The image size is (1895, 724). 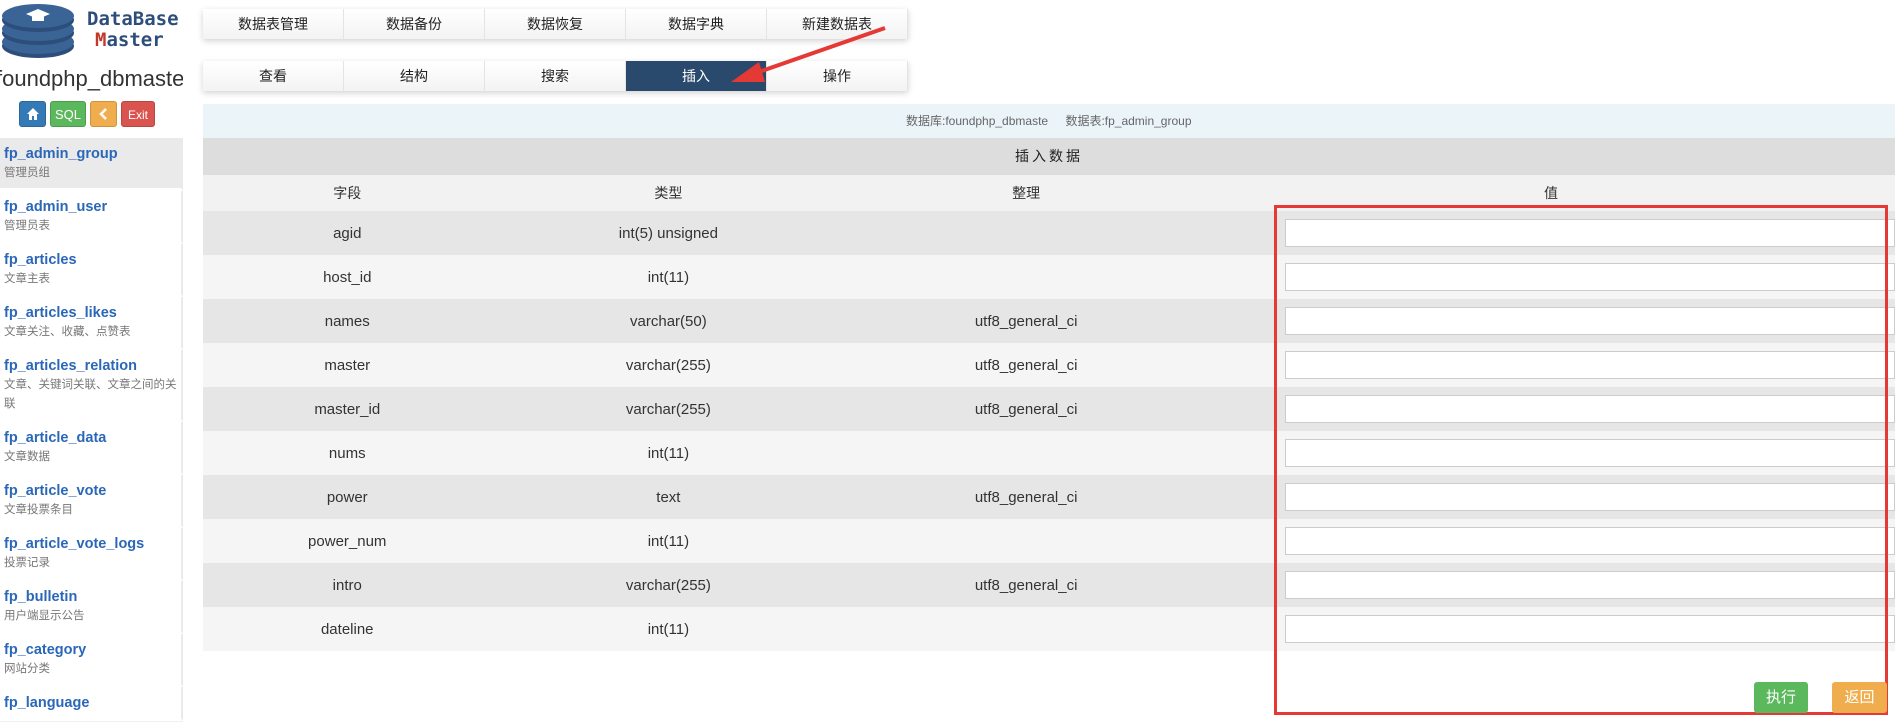 I want to click on table-item: fp_article_vote_logs 投票记录, so click(x=91, y=554).